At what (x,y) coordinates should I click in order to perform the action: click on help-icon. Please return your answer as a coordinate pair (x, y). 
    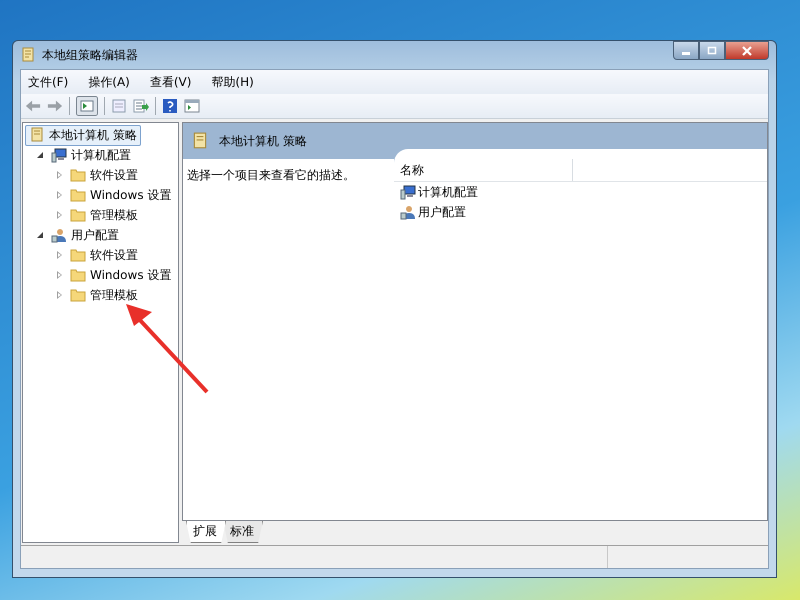
    Looking at the image, I should click on (170, 106).